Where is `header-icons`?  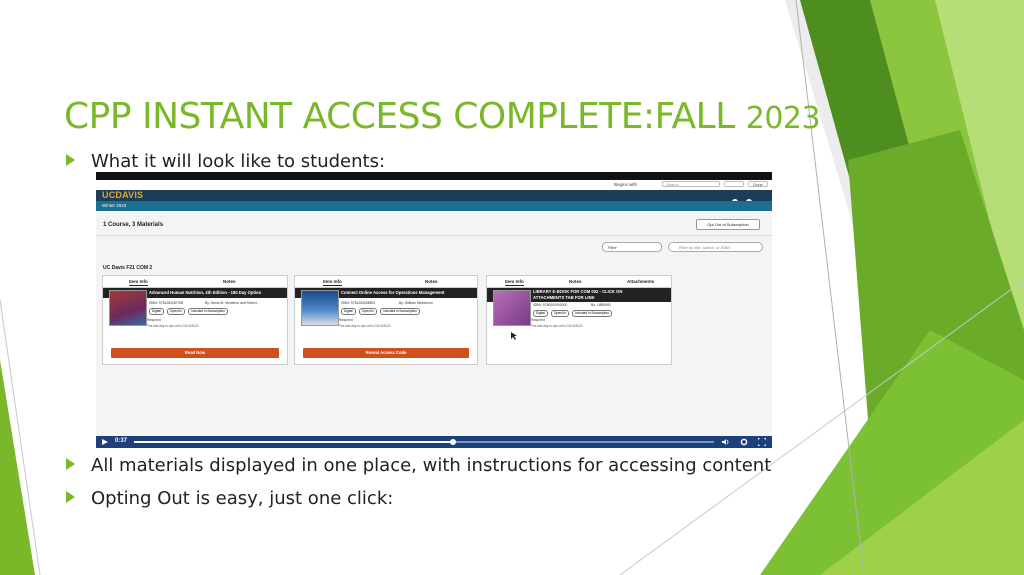 header-icons is located at coordinates (747, 198).